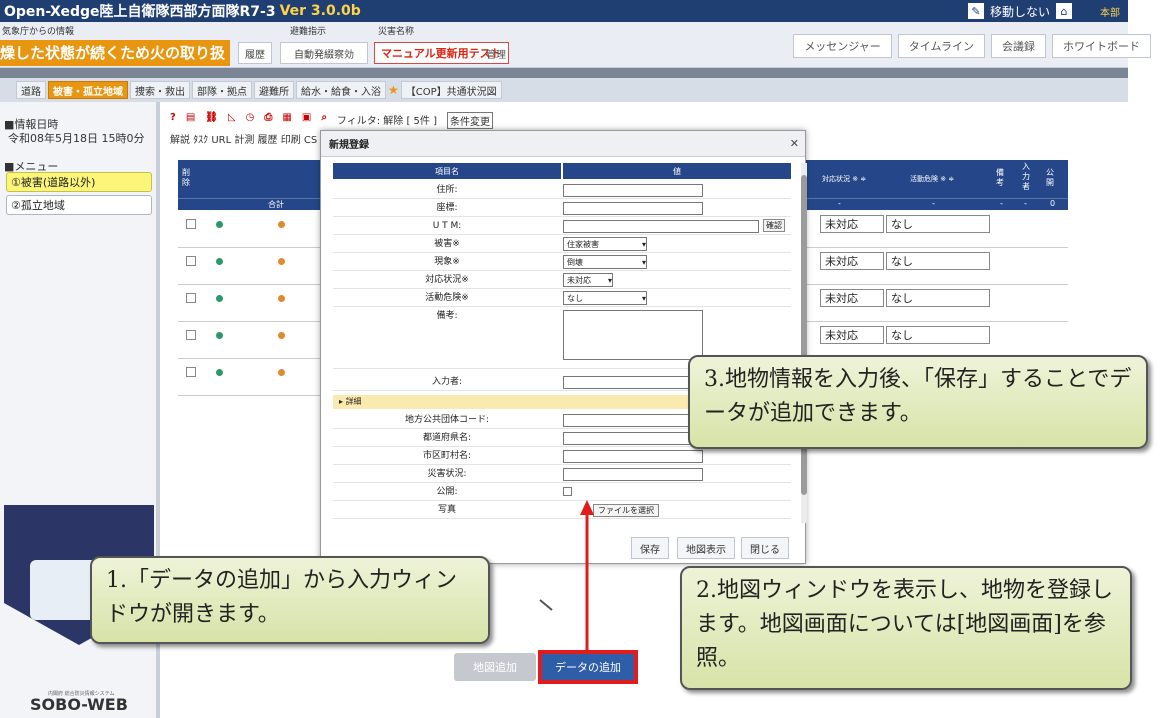 The width and height of the screenshot is (1161, 718). What do you see at coordinates (211, 120) in the screenshot?
I see `link-icon: ⛓` at bounding box center [211, 120].